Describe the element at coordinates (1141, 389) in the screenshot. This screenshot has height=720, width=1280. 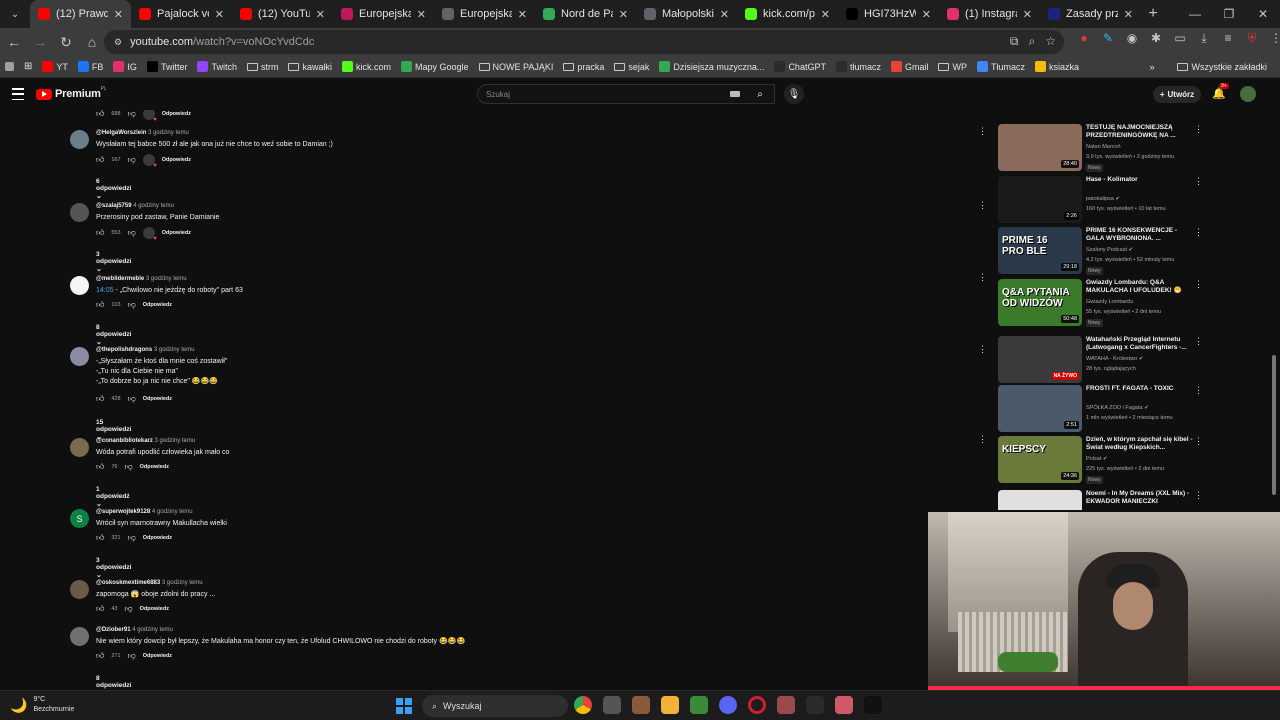
I see `video-title: FROSTI FT. FAGATA - TOXIC` at that location.